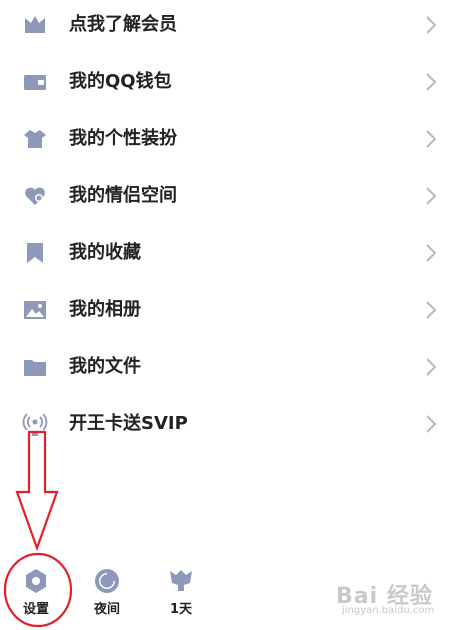  What do you see at coordinates (106, 609) in the screenshot?
I see `night-label: 夜间` at bounding box center [106, 609].